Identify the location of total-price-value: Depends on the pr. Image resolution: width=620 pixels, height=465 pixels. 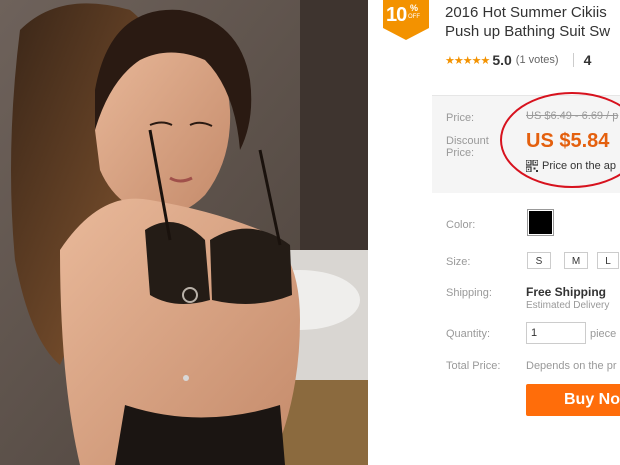
(571, 366).